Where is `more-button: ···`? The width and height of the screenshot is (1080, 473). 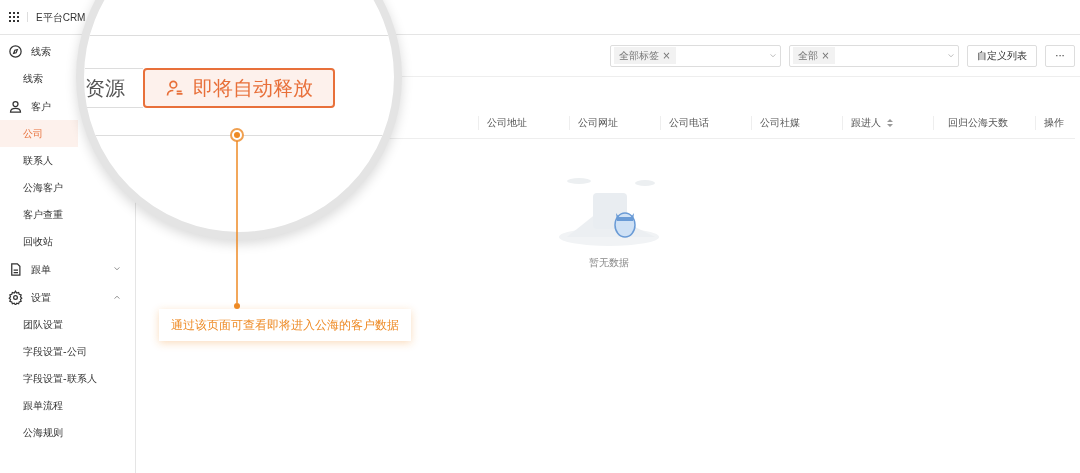 more-button: ··· is located at coordinates (1060, 55).